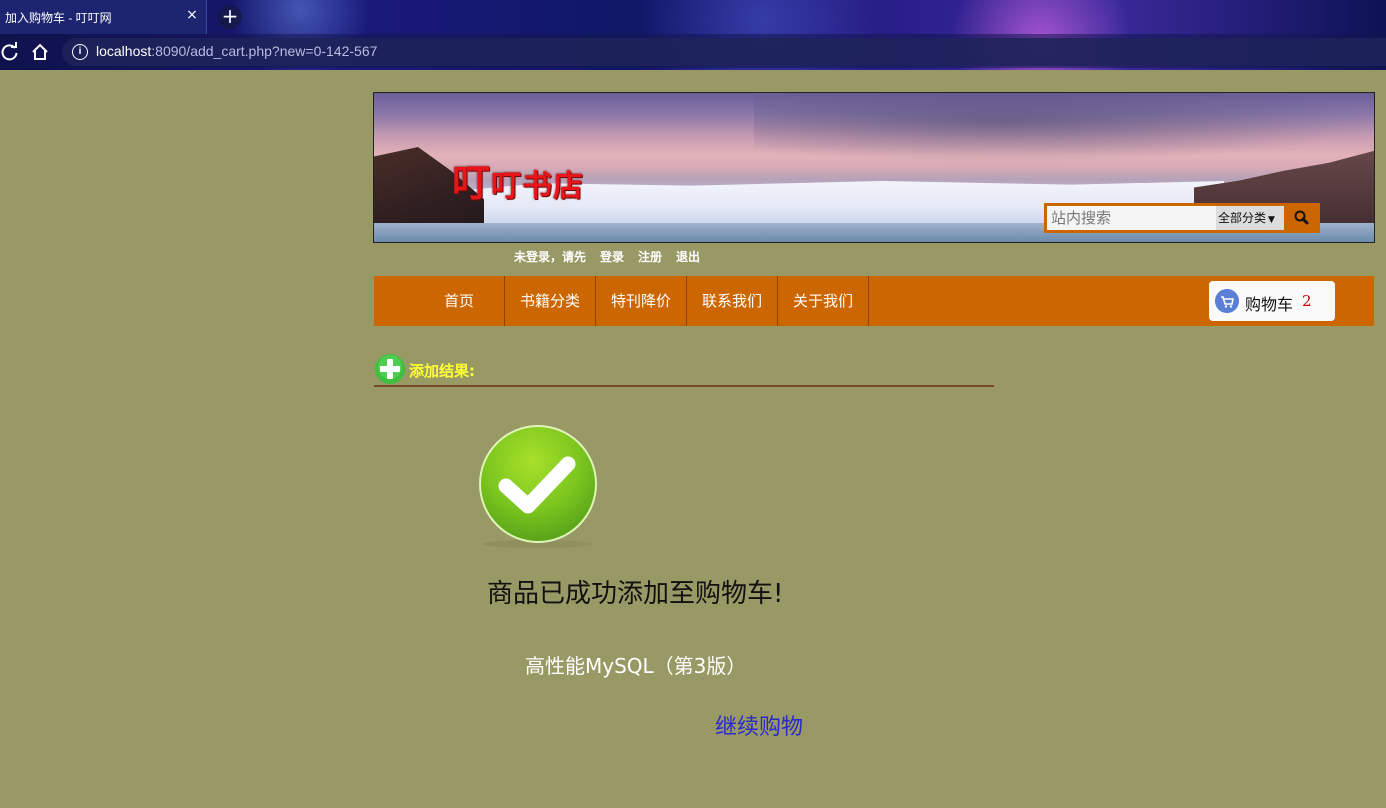 This screenshot has height=808, width=1386. What do you see at coordinates (759, 725) in the screenshot?
I see `continue-shopping-link: 继续购物` at bounding box center [759, 725].